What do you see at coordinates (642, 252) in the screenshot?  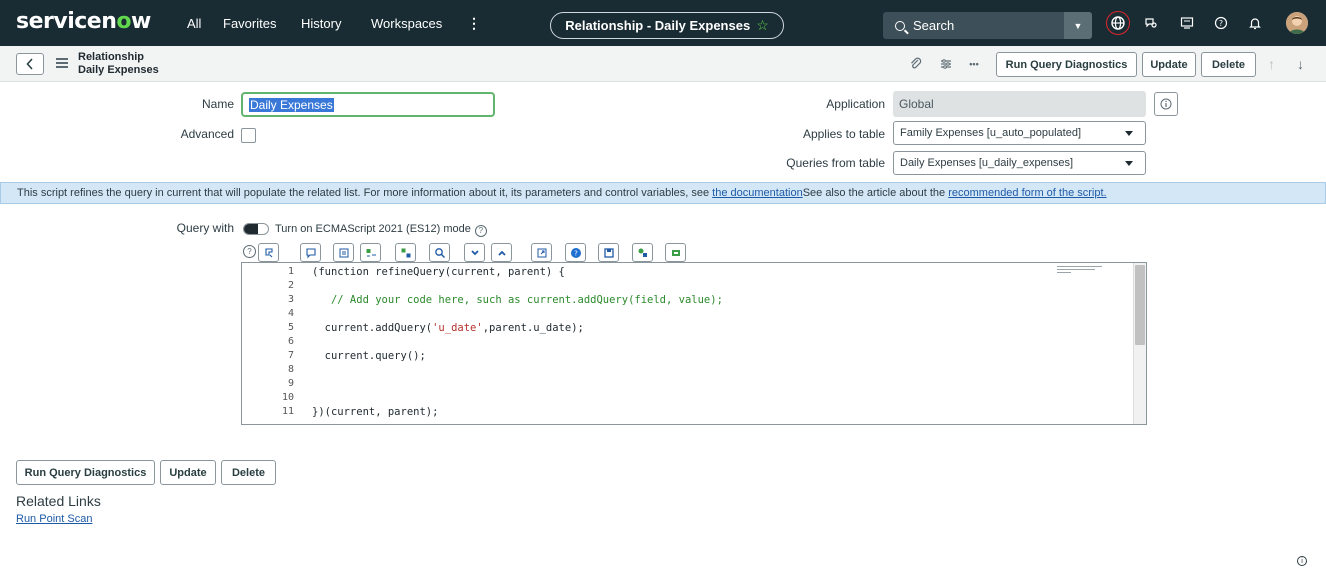 I see `script-debugger-icon` at bounding box center [642, 252].